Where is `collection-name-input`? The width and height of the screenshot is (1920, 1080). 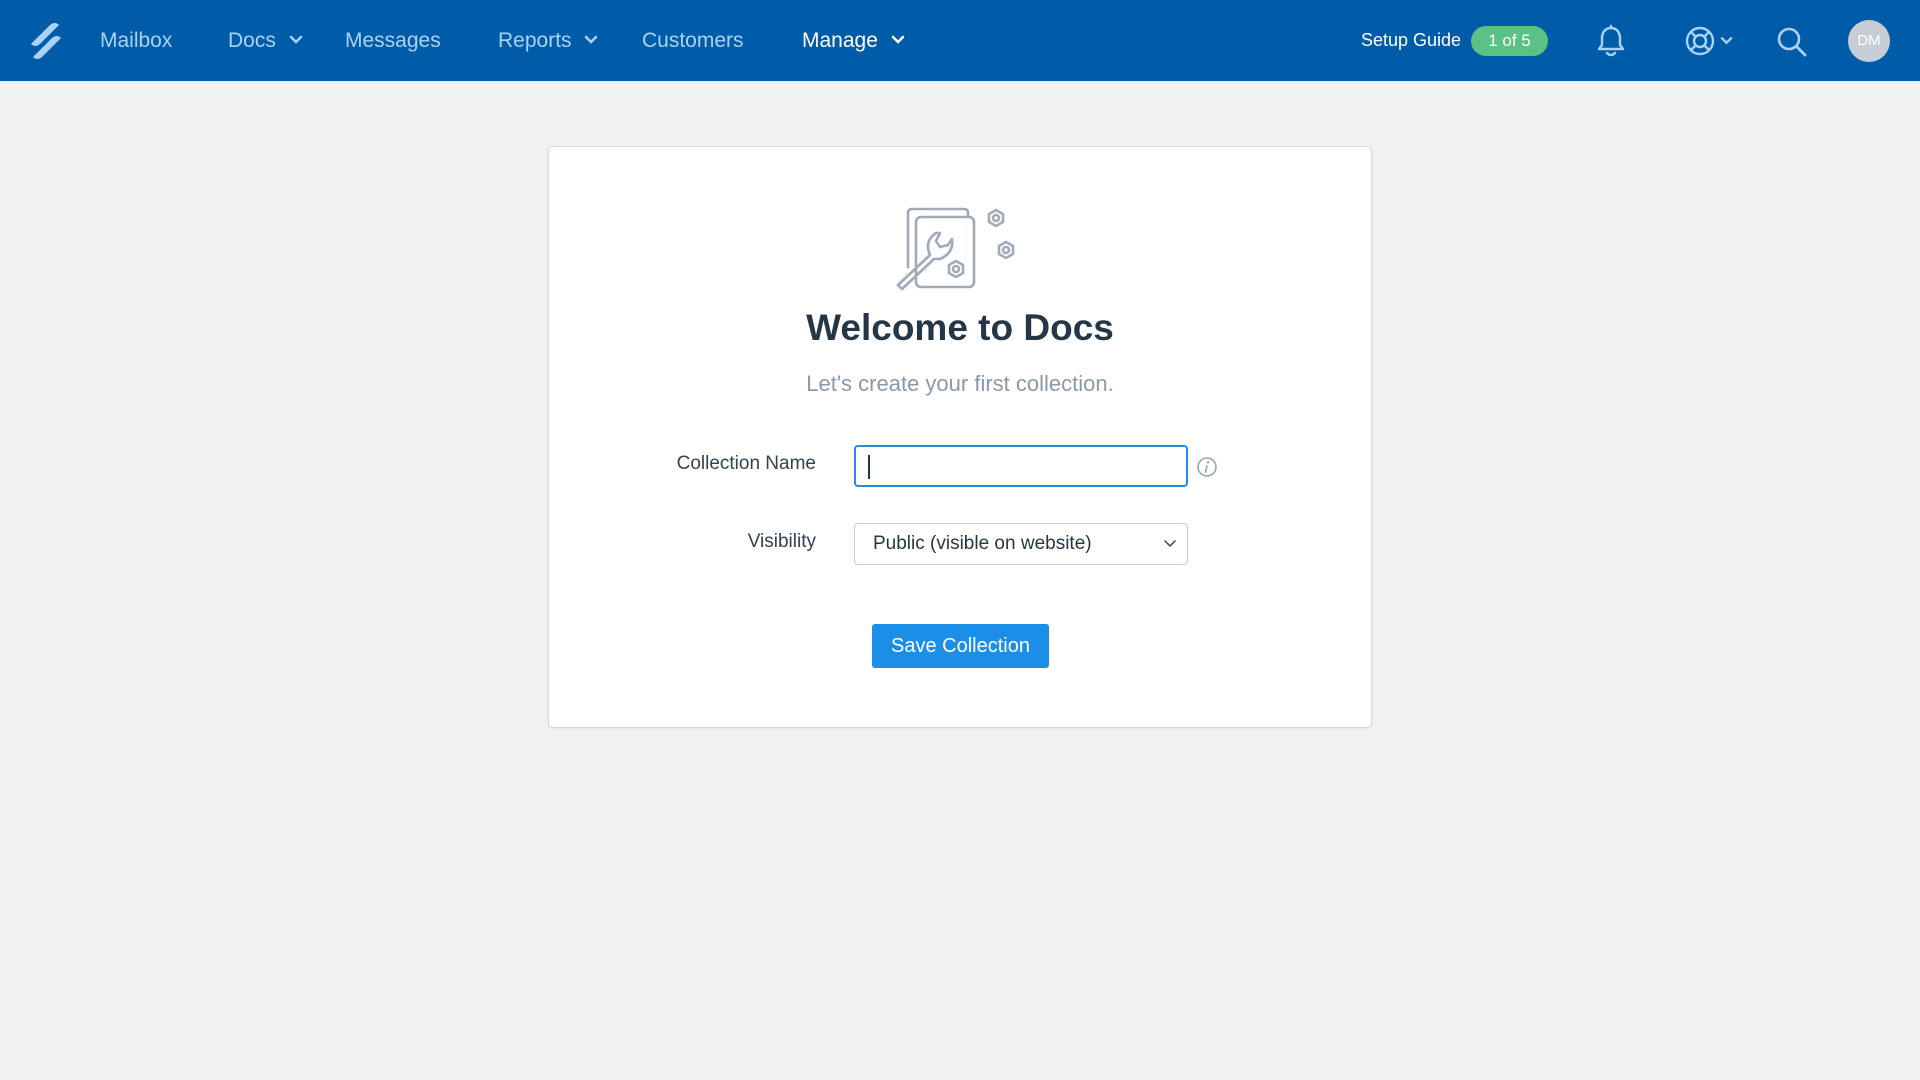 collection-name-input is located at coordinates (1021, 466).